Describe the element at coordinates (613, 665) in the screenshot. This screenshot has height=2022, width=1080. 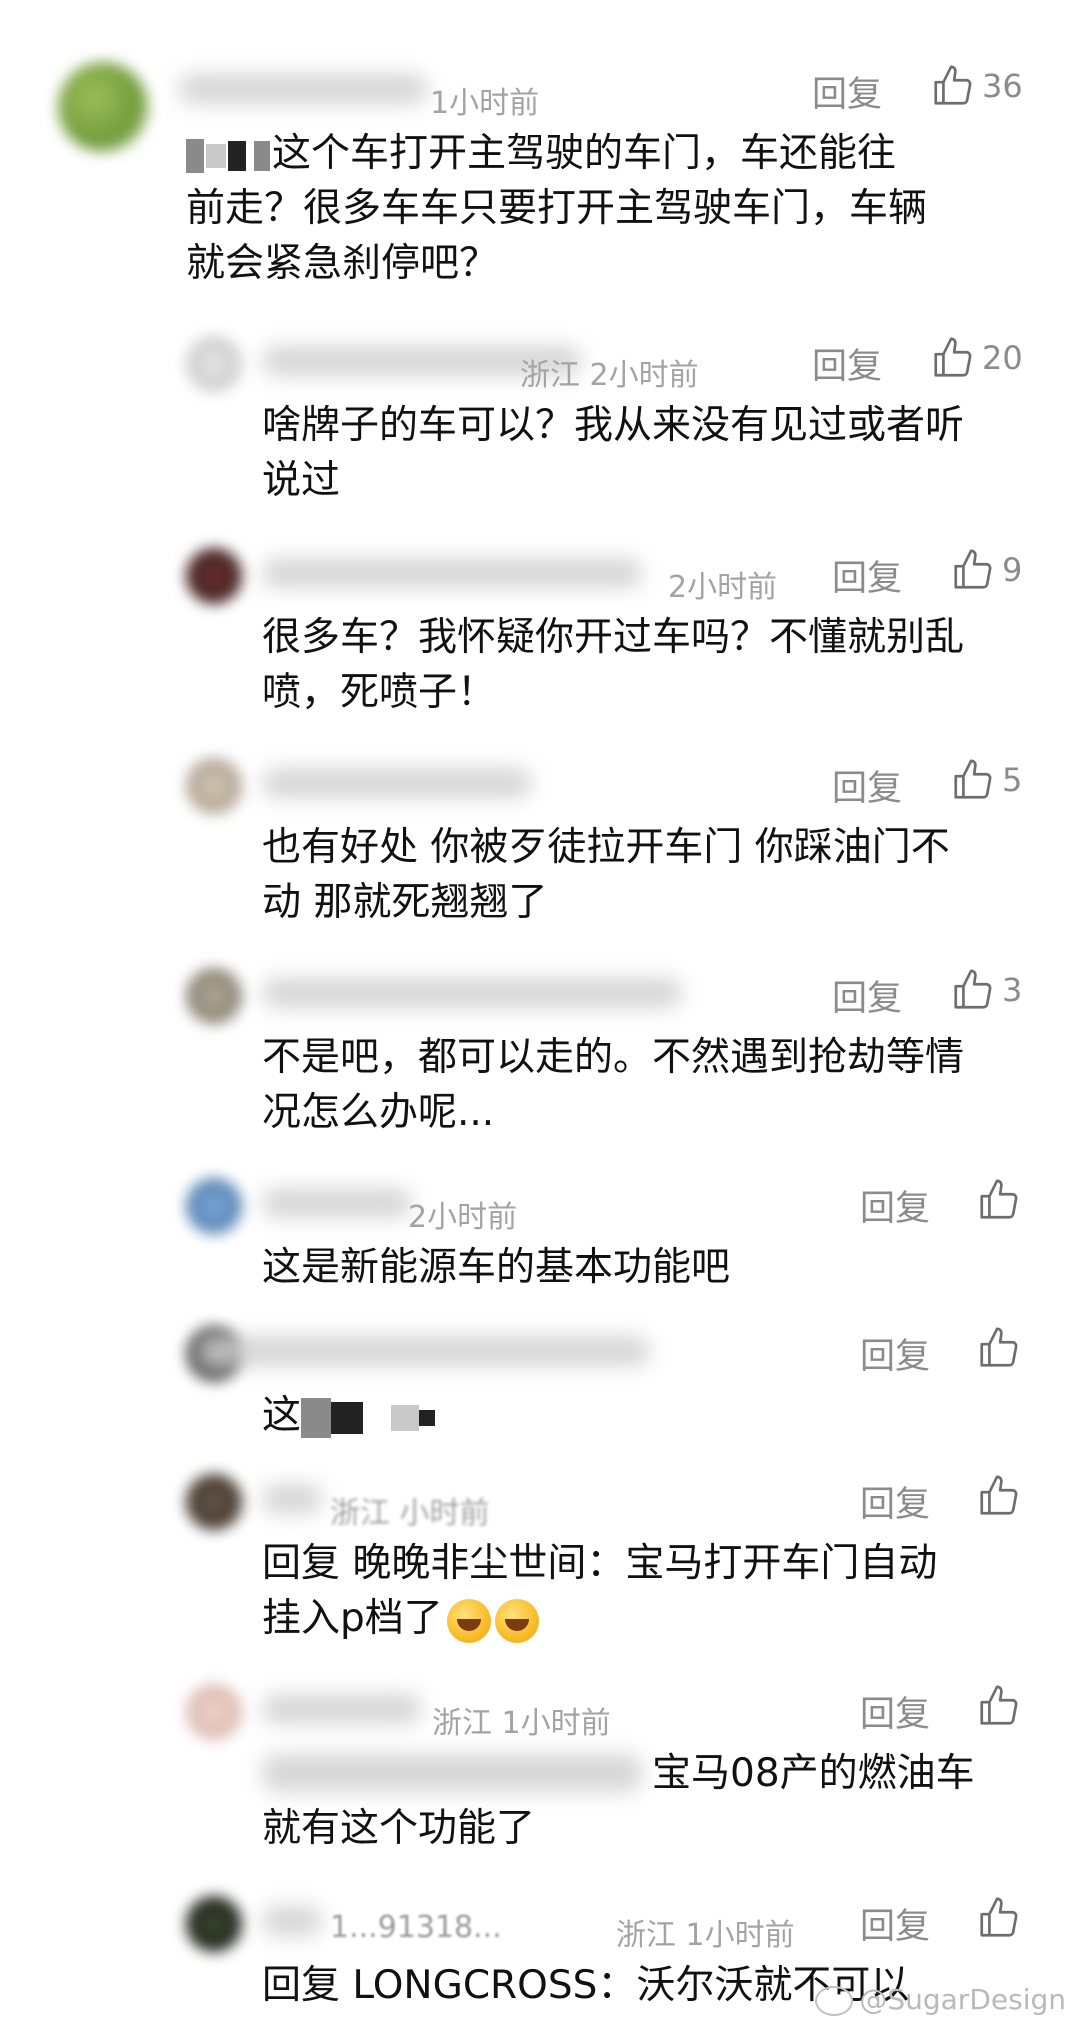
I see `comment-text: 很多车？我怀疑你开过车吗？不懂就别乱 喷，死喷子！` at that location.